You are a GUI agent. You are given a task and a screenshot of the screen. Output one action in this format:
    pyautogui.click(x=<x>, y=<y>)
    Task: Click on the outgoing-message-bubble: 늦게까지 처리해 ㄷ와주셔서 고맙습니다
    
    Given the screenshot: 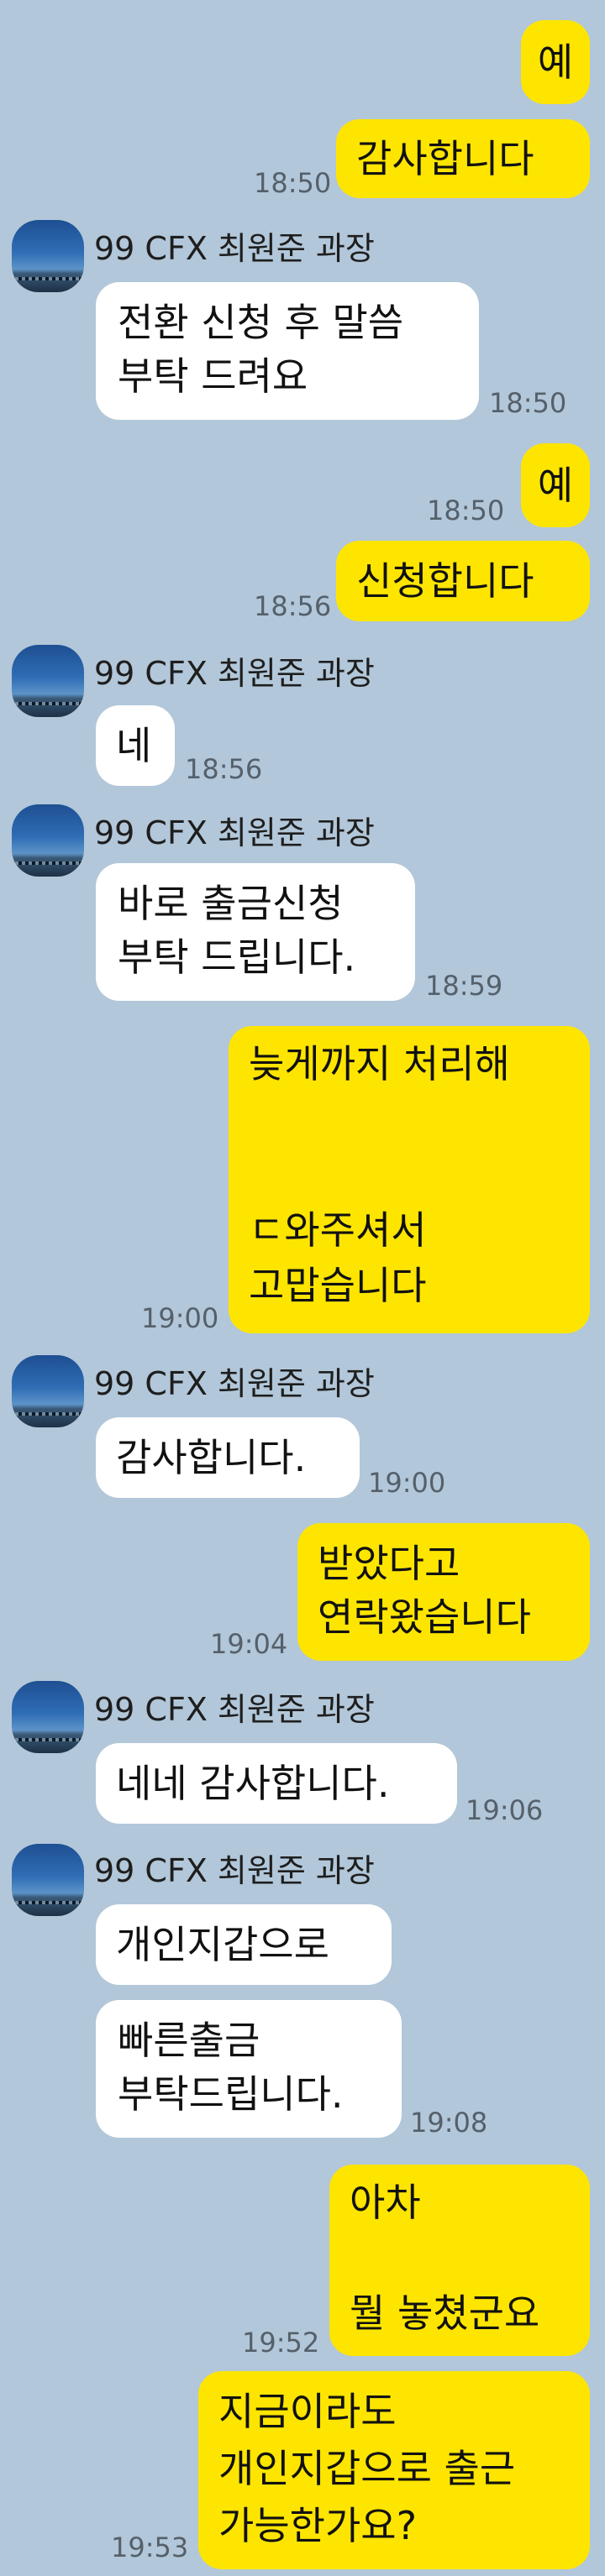 What is the action you would take?
    pyautogui.click(x=409, y=1179)
    